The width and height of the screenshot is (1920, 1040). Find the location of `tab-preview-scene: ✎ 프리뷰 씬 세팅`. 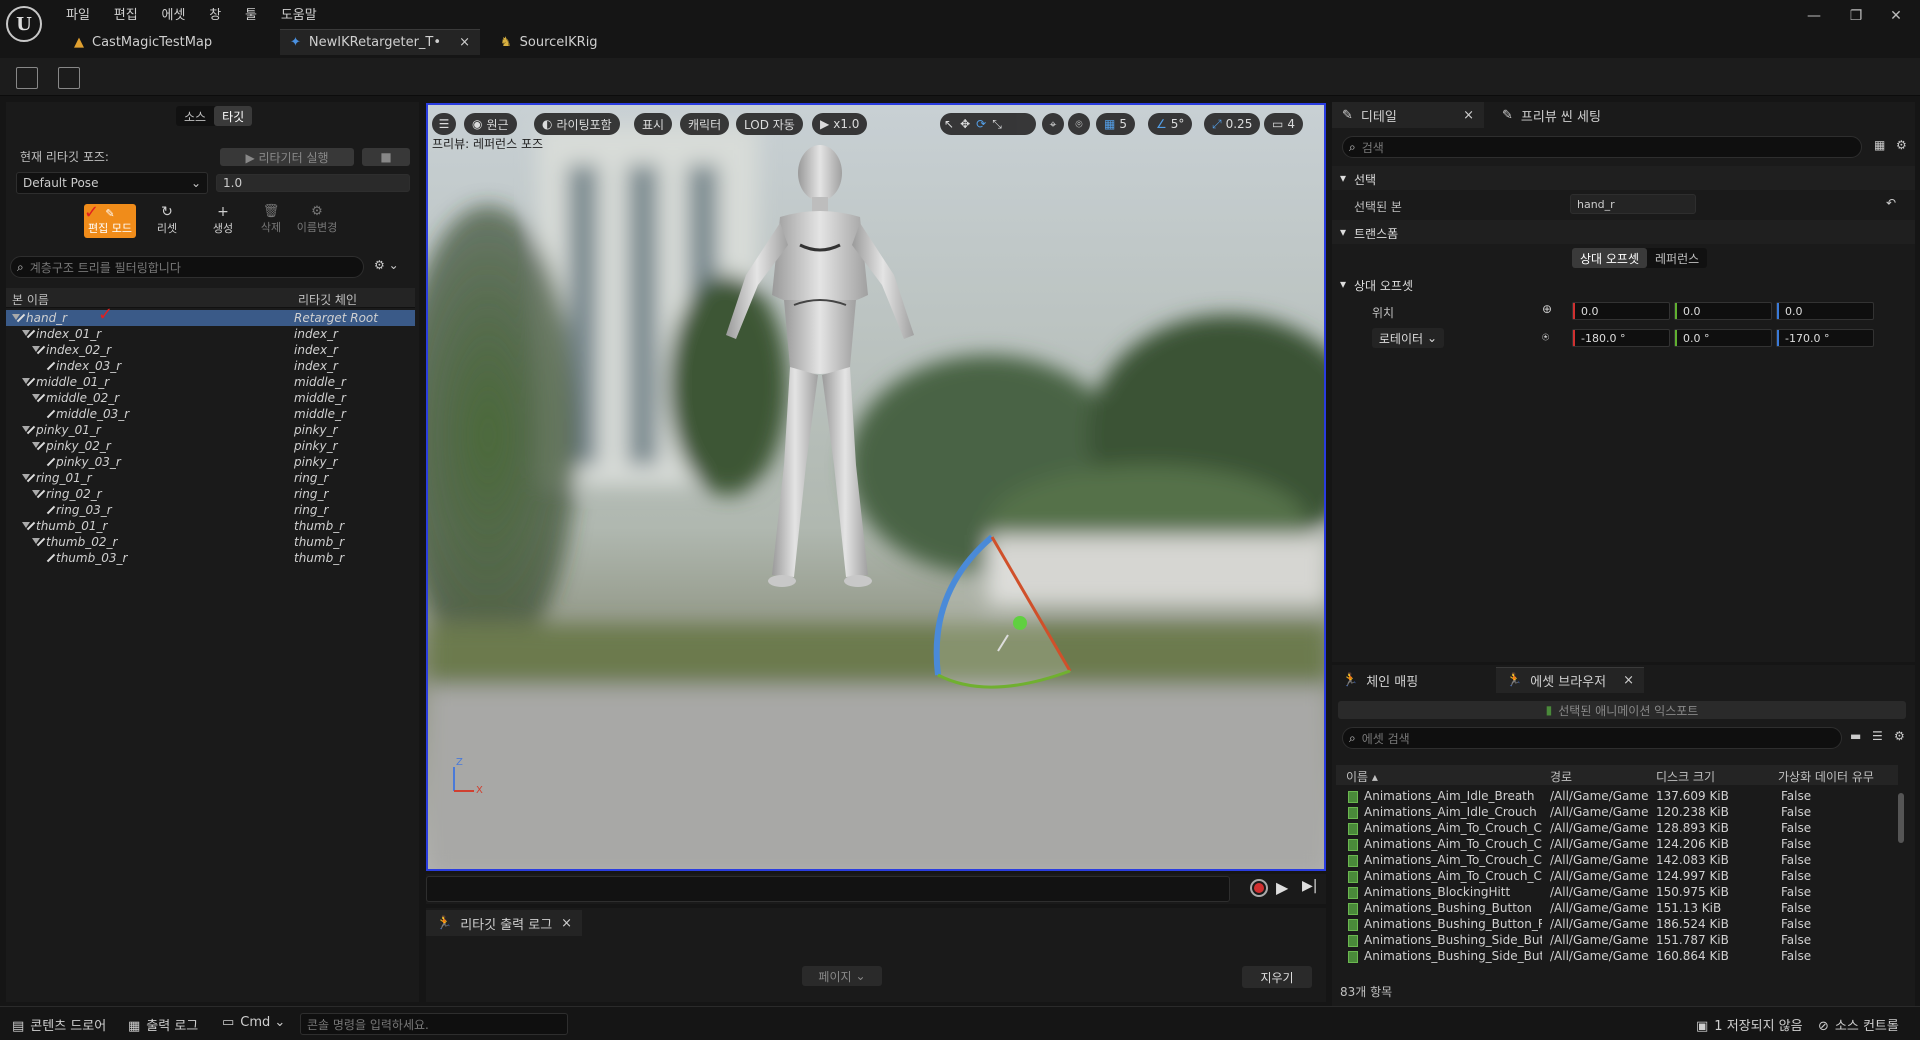

tab-preview-scene: ✎ 프리뷰 씬 세팅 is located at coordinates (1567, 115).